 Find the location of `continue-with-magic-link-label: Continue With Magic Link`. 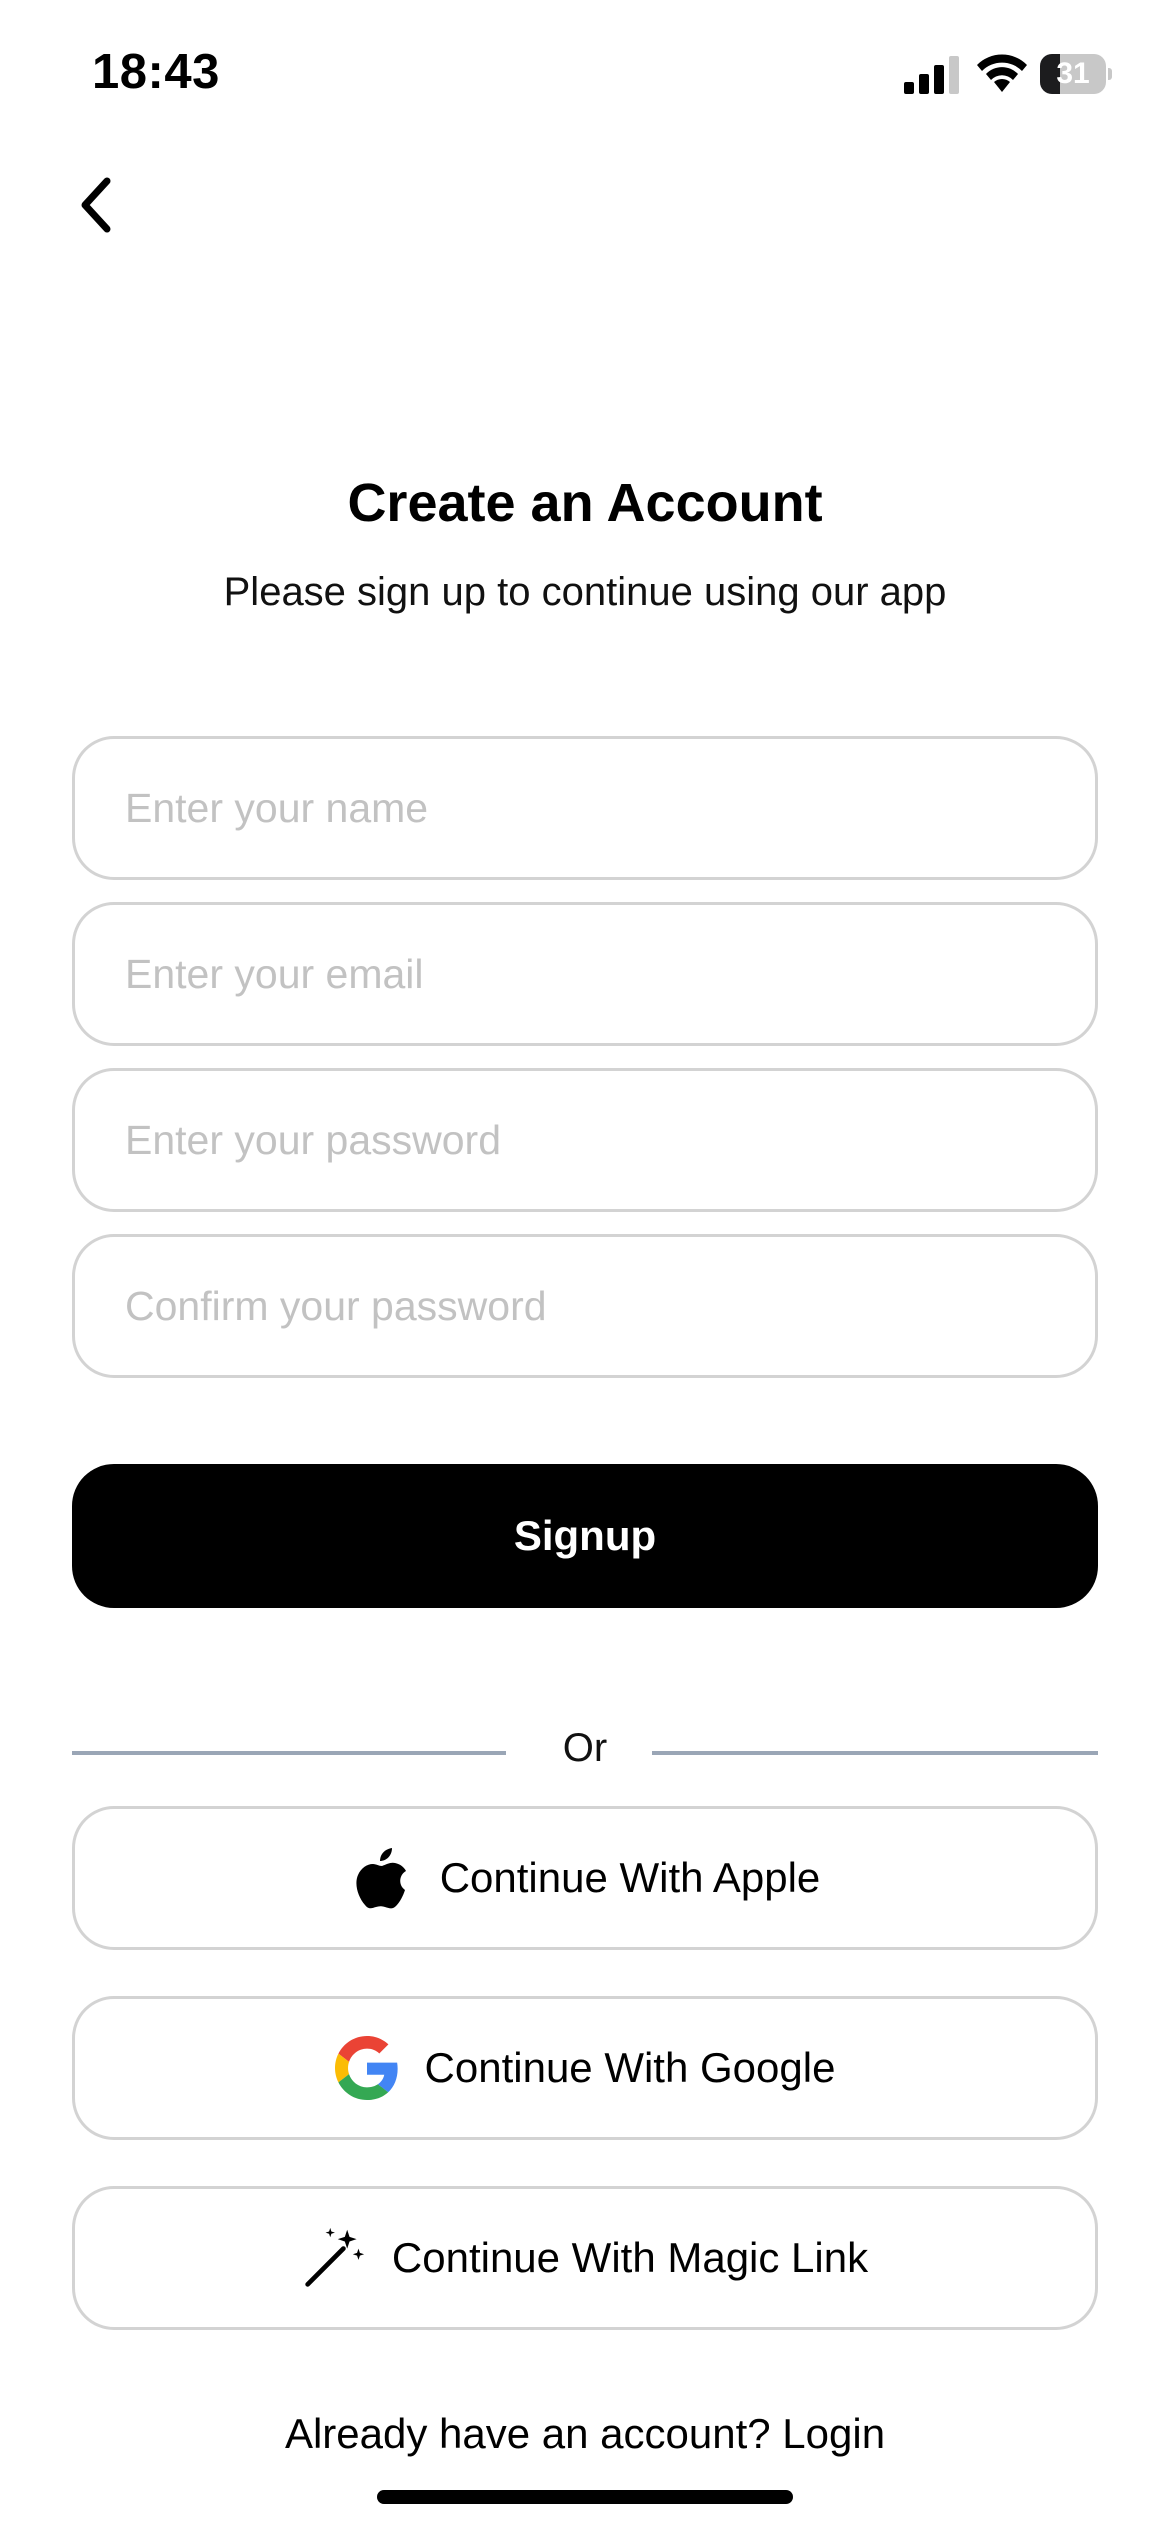

continue-with-magic-link-label: Continue With Magic Link is located at coordinates (630, 2257).